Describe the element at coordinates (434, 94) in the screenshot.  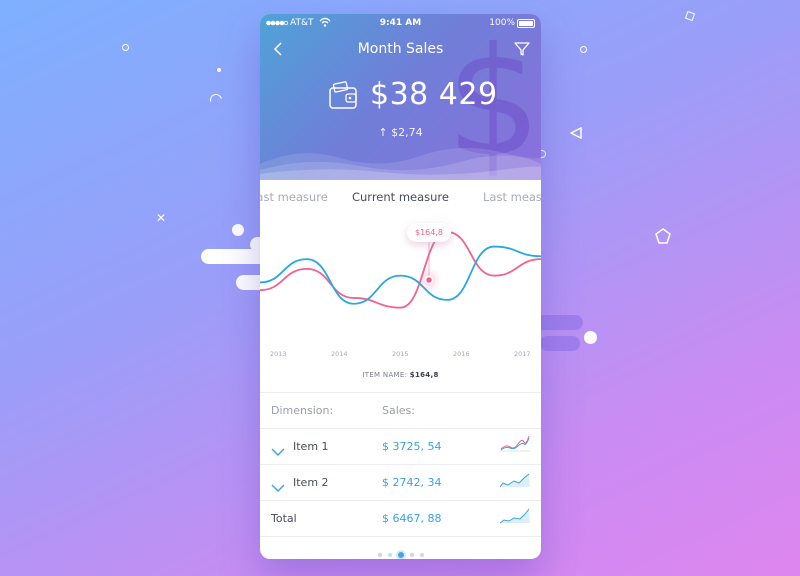
I see `total-amount: $38 429` at that location.